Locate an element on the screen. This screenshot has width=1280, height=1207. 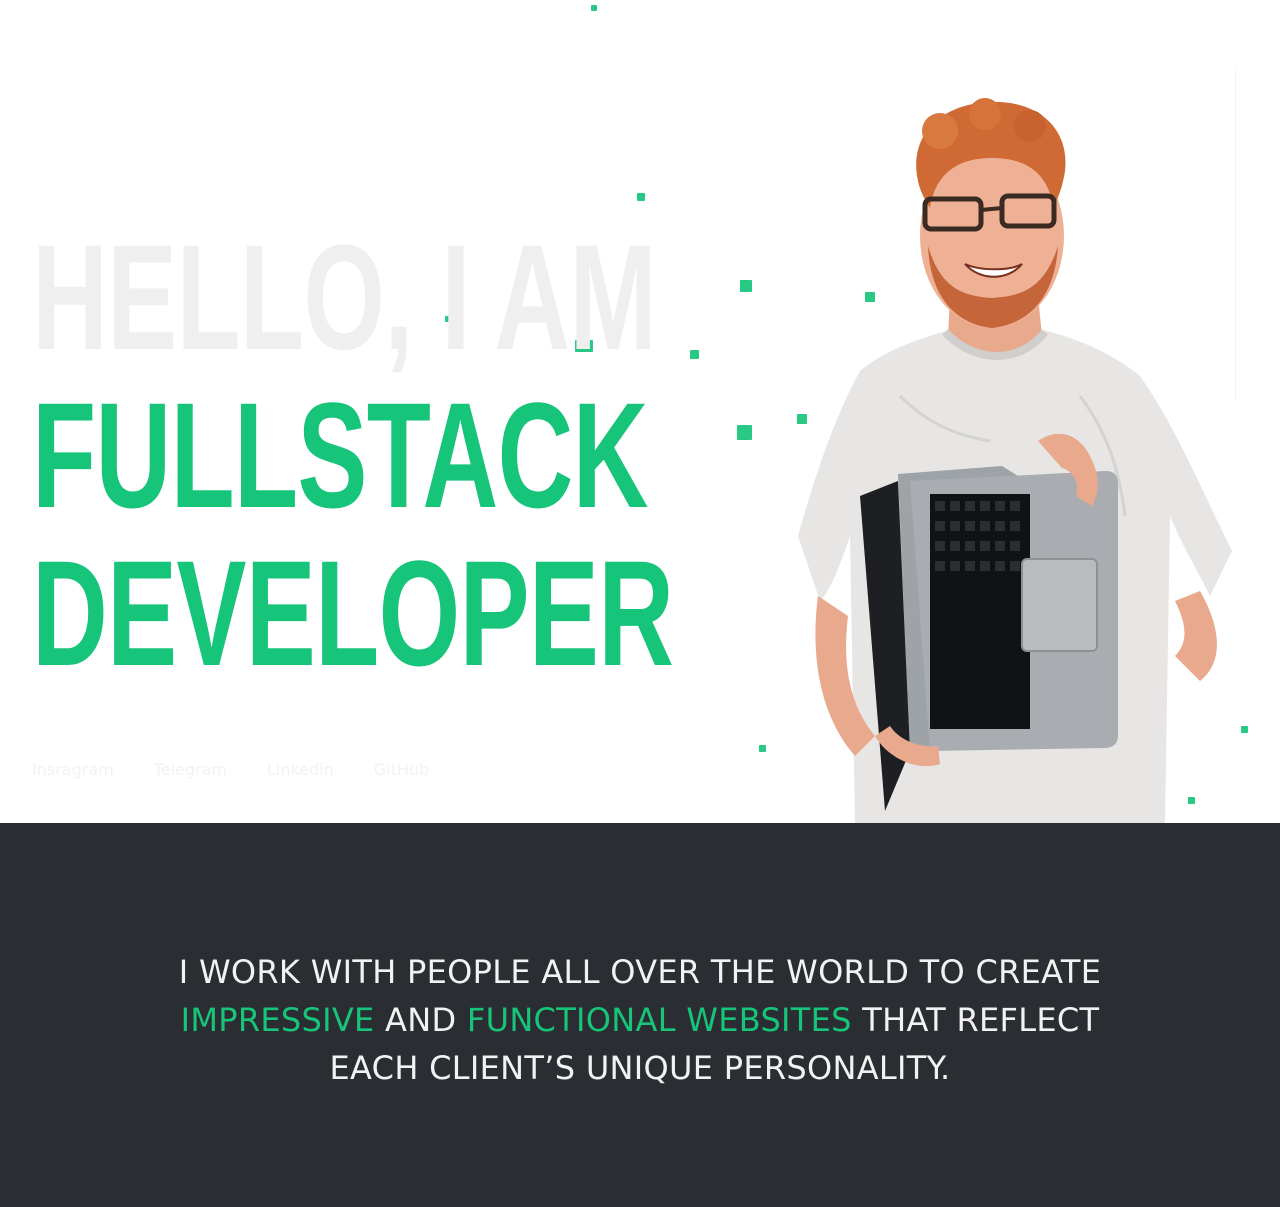
social-link-telegram: Telegram is located at coordinates (190, 769).